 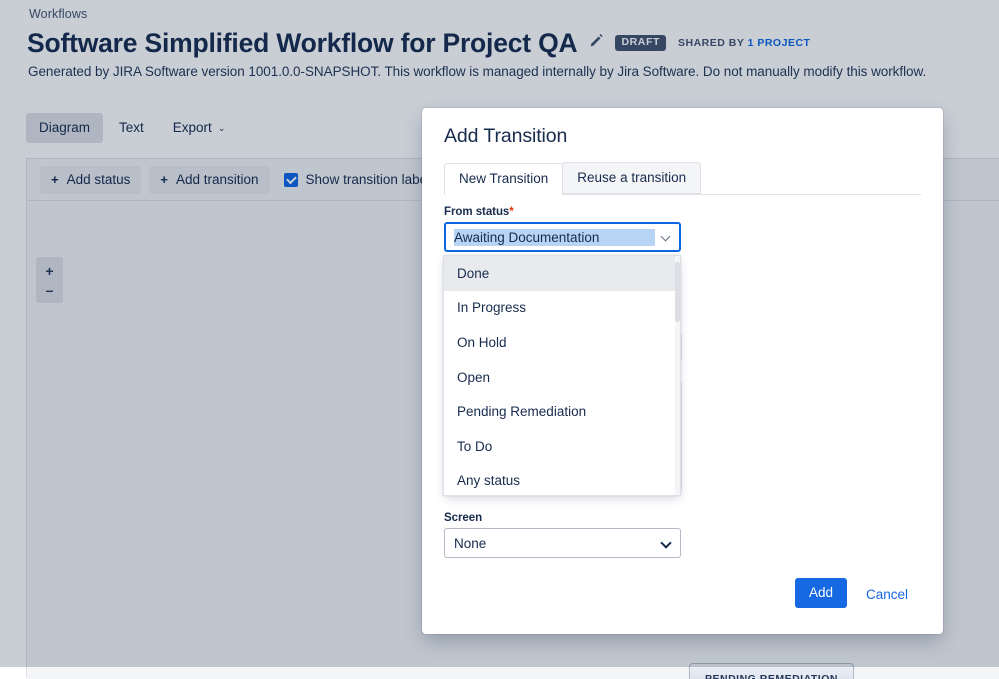 I want to click on from-status-select: Awaiting Documentation, so click(x=562, y=237).